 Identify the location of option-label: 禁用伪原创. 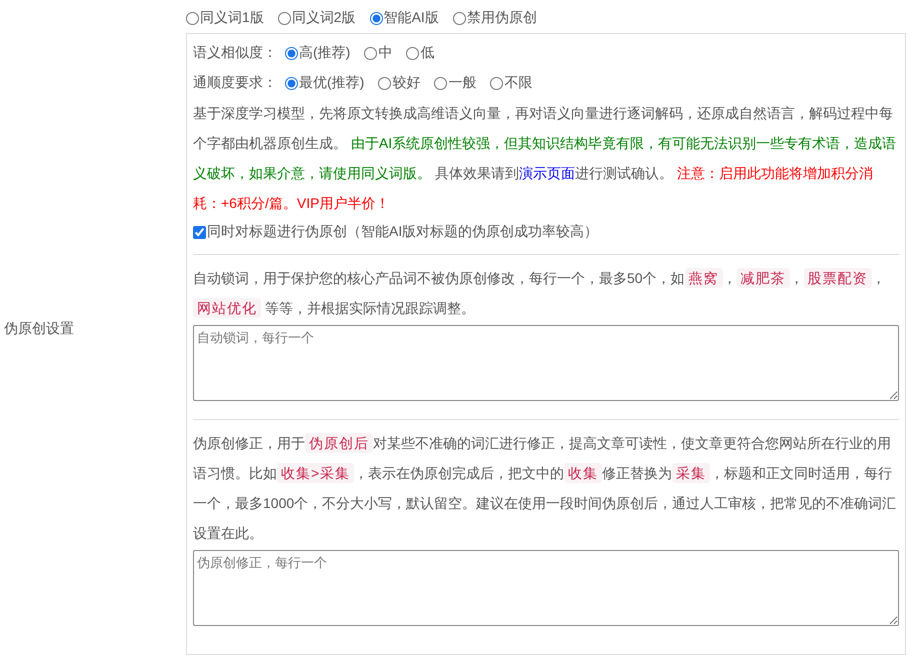
(501, 18).